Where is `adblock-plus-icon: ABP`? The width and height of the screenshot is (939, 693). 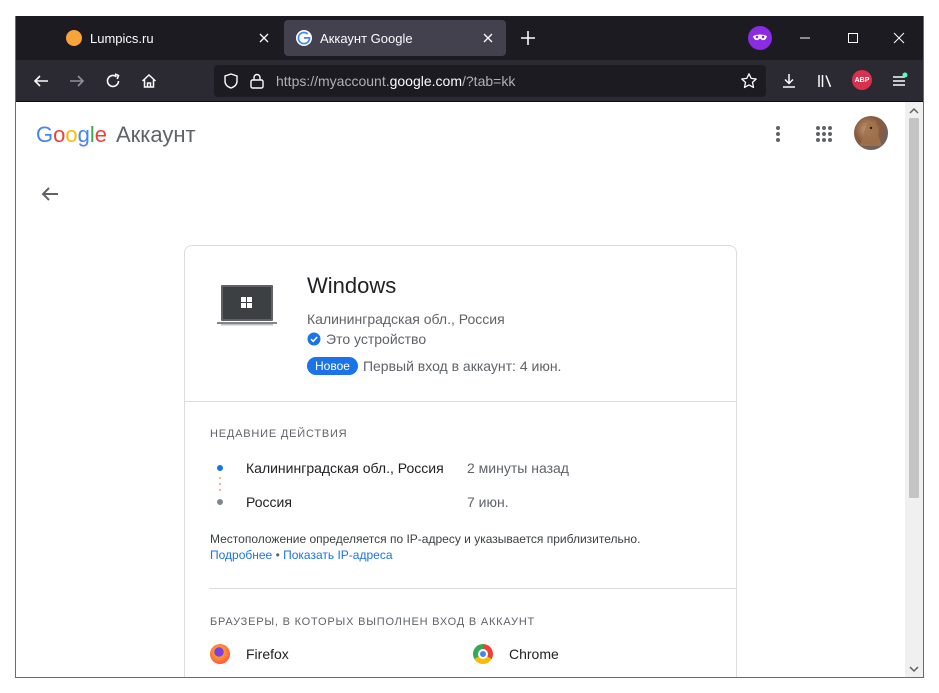 adblock-plus-icon: ABP is located at coordinates (862, 80).